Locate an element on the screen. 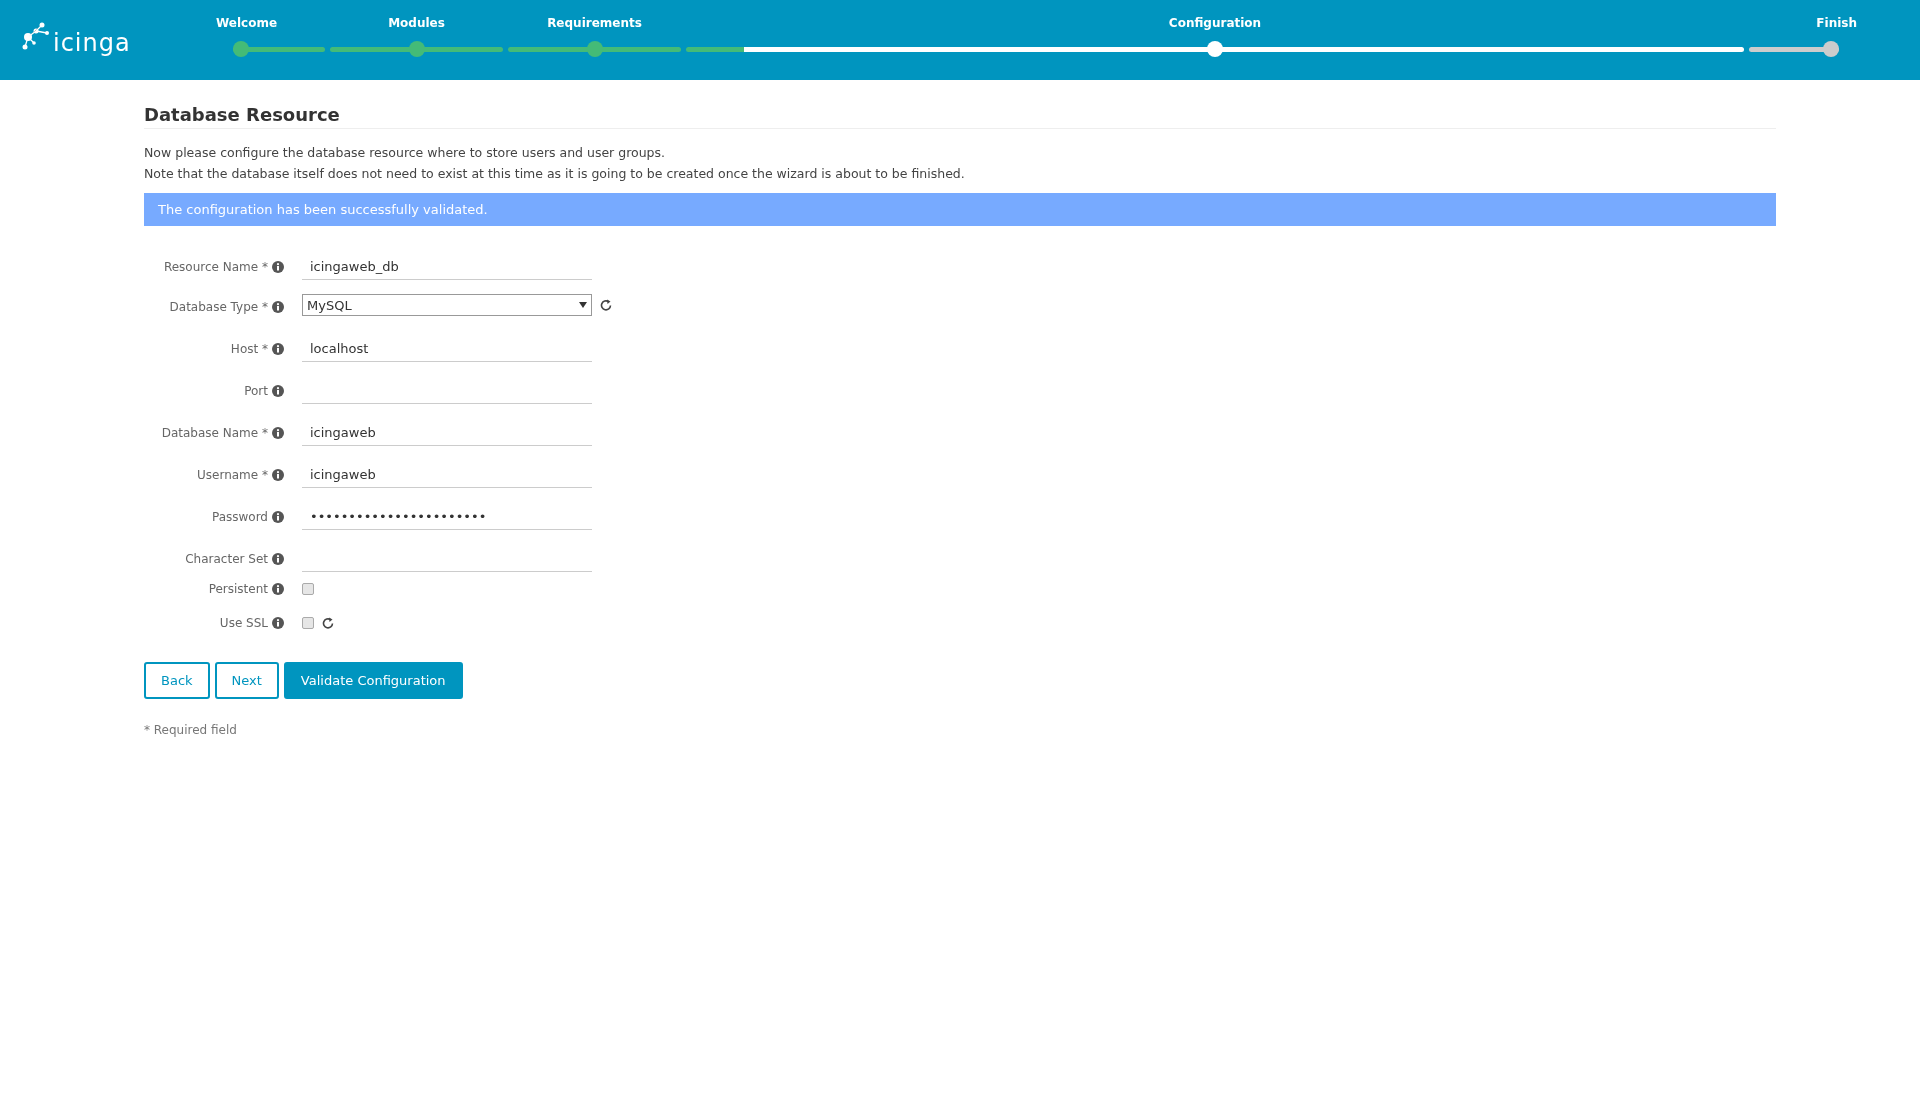 This screenshot has height=1111, width=1920. description-text: Now please configure the database resource where to store users and user groups. is located at coordinates (405, 152).